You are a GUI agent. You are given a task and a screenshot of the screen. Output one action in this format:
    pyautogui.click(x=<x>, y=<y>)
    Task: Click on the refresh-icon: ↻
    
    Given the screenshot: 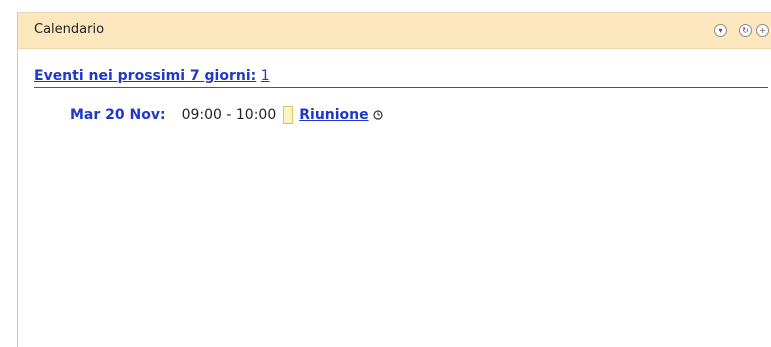 What is the action you would take?
    pyautogui.click(x=745, y=30)
    